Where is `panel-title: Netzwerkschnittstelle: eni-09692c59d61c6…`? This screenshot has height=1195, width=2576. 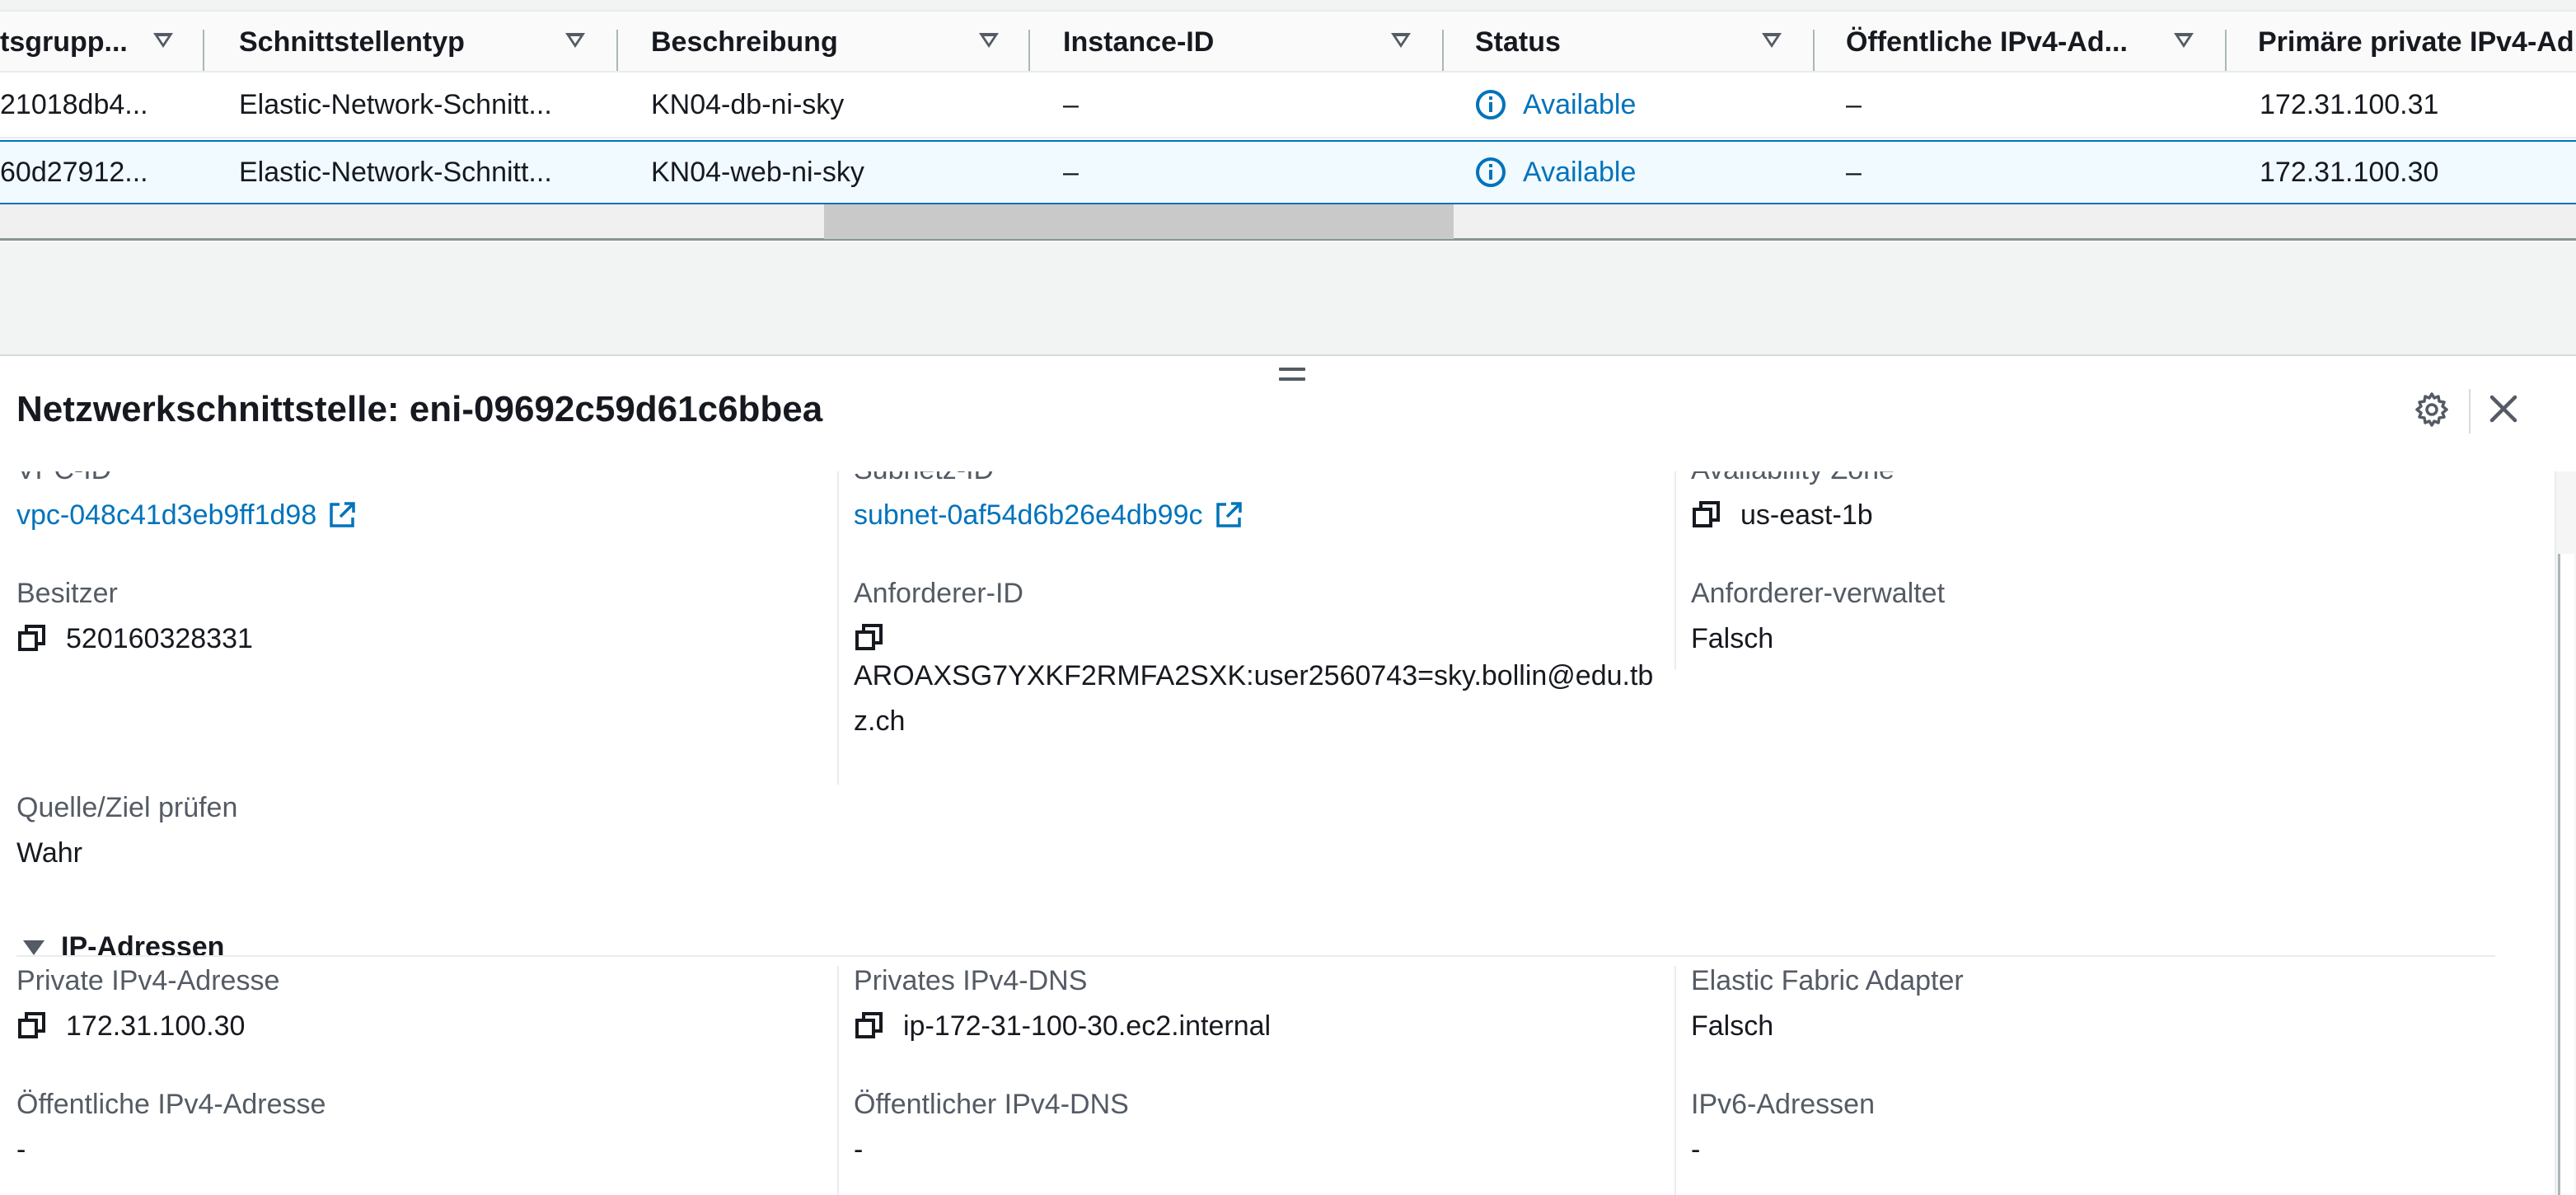 panel-title: Netzwerkschnittstelle: eni-09692c59d61c6… is located at coordinates (419, 409).